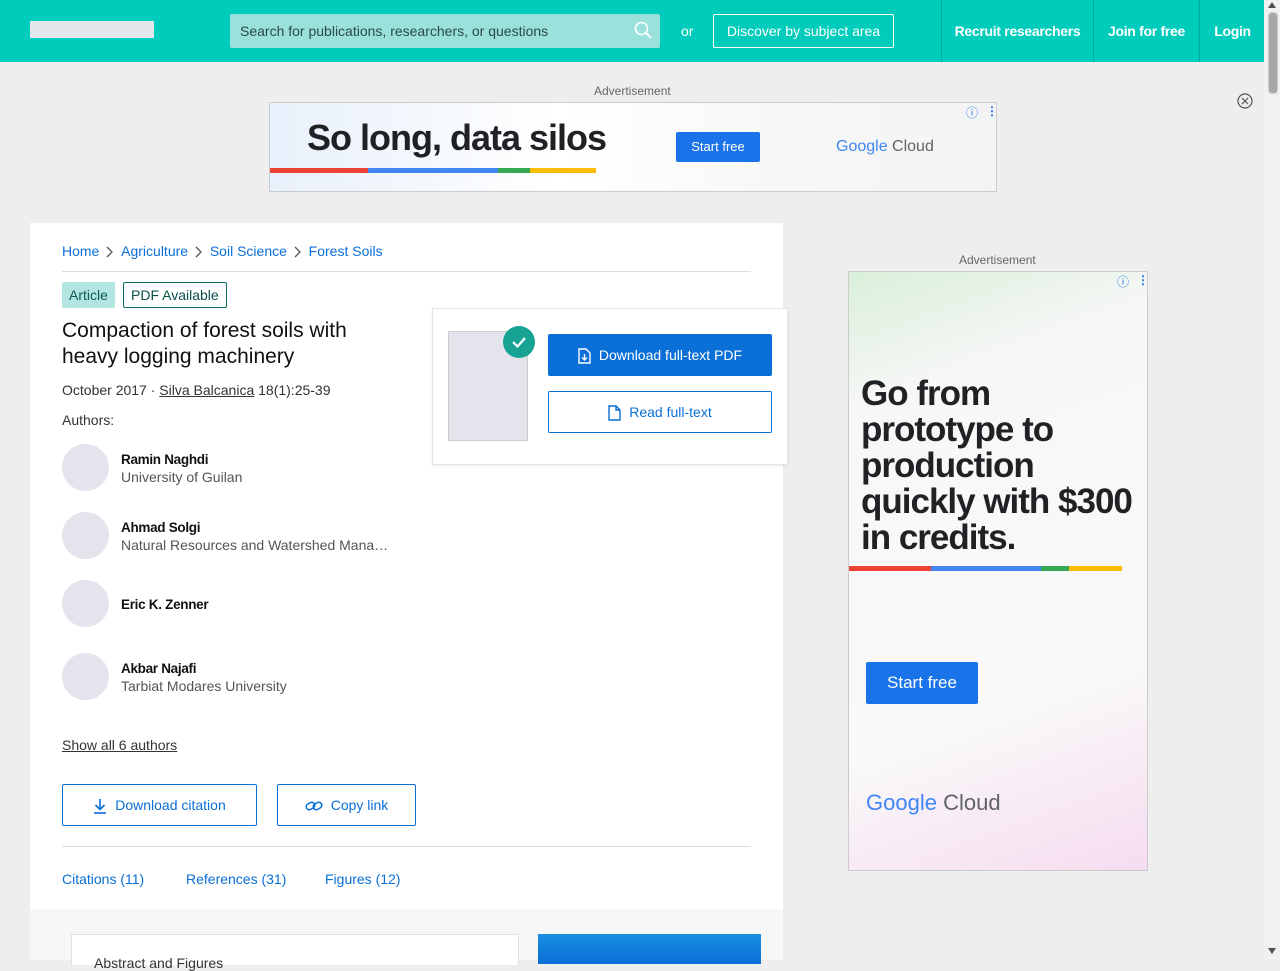  I want to click on copy-link-label: Copy link, so click(359, 805).